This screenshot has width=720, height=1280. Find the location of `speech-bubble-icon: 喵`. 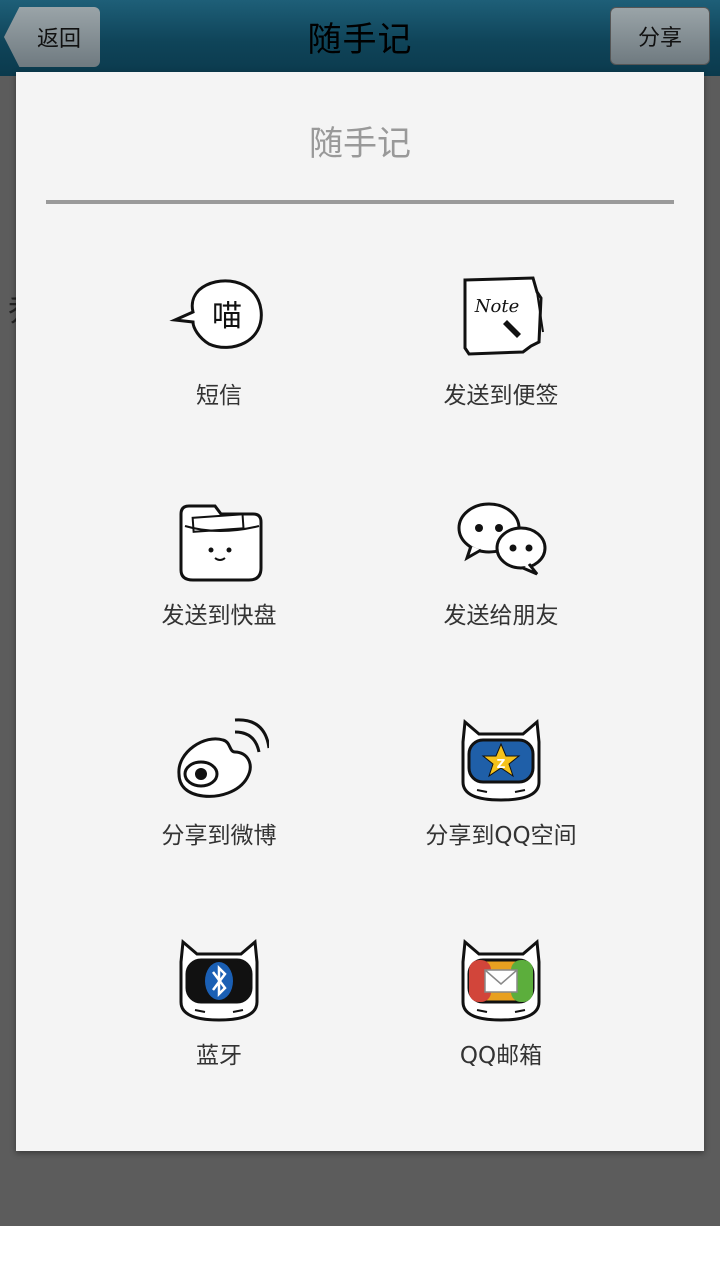

speech-bubble-icon: 喵 is located at coordinates (219, 320).